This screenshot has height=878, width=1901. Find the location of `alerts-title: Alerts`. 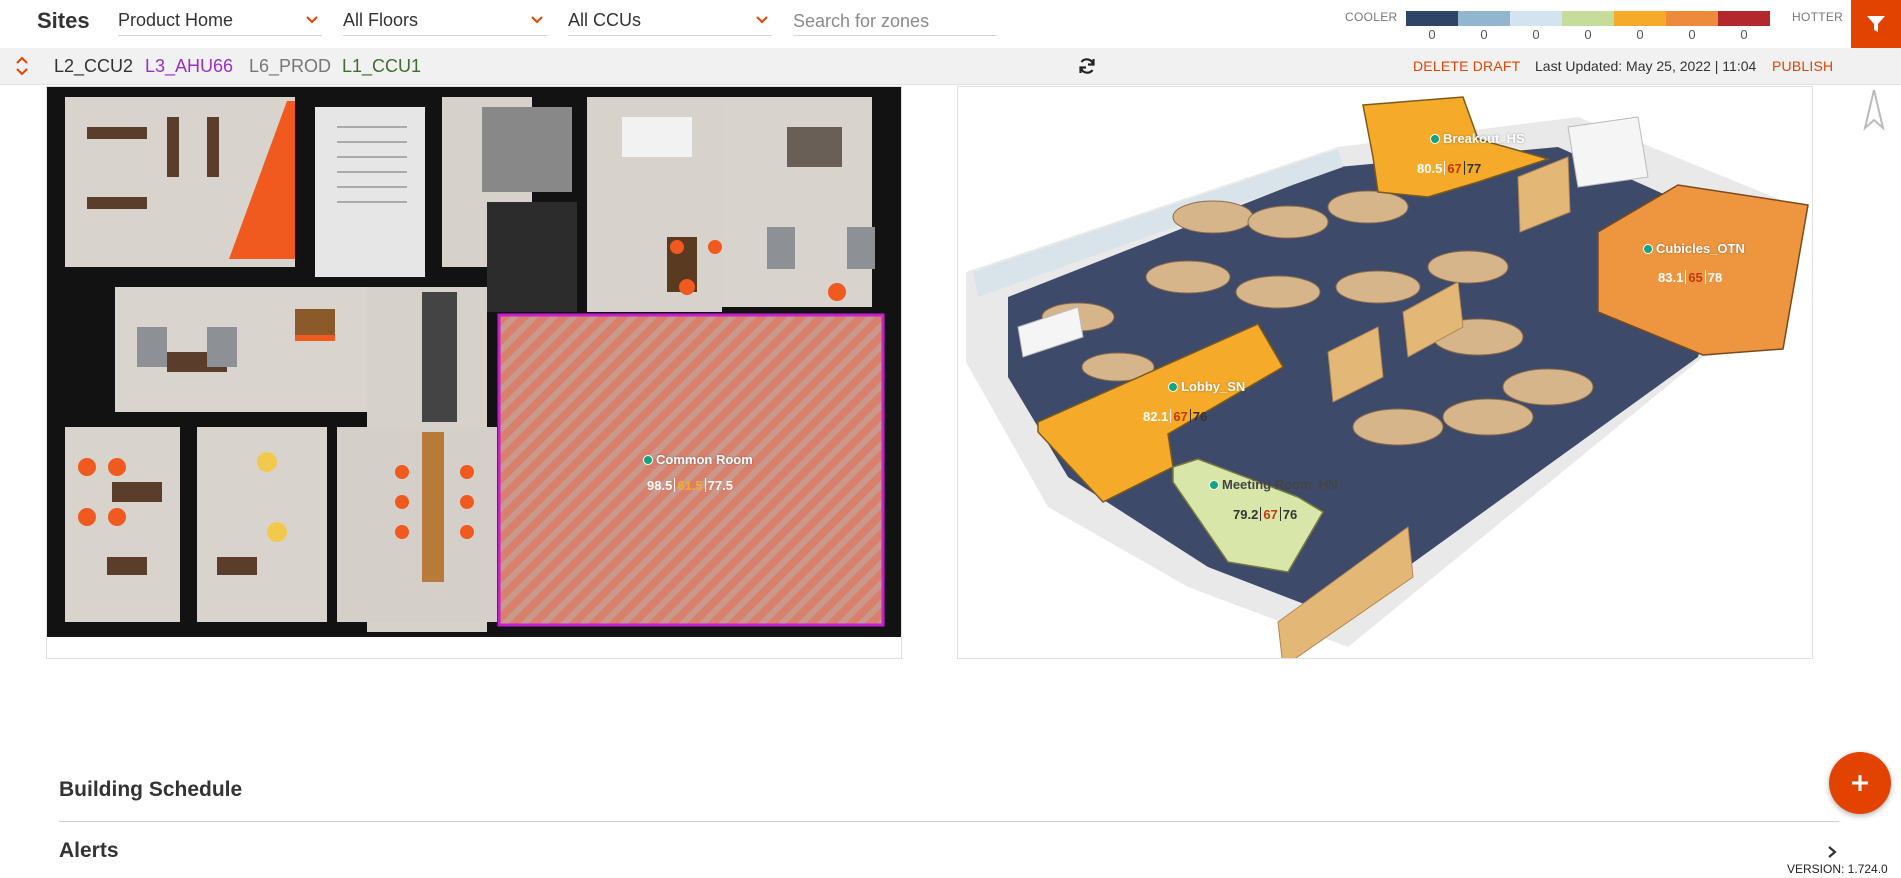

alerts-title: Alerts is located at coordinates (89, 850).